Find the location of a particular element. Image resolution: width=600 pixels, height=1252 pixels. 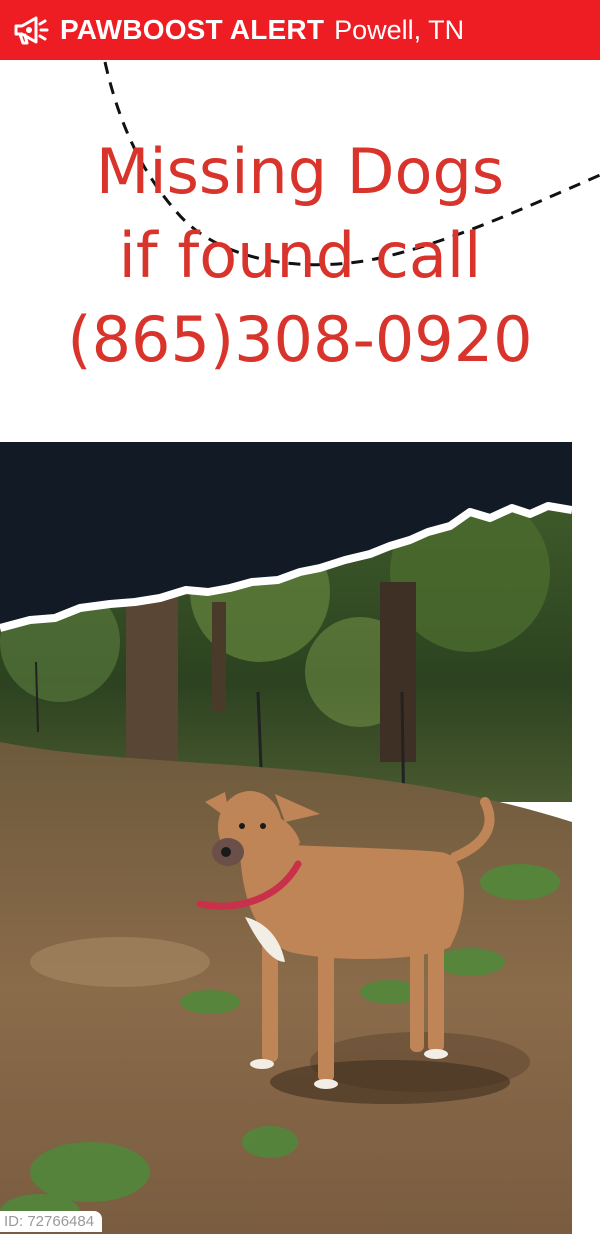

brand-title: PAWBOOST ALERT is located at coordinates (192, 29).